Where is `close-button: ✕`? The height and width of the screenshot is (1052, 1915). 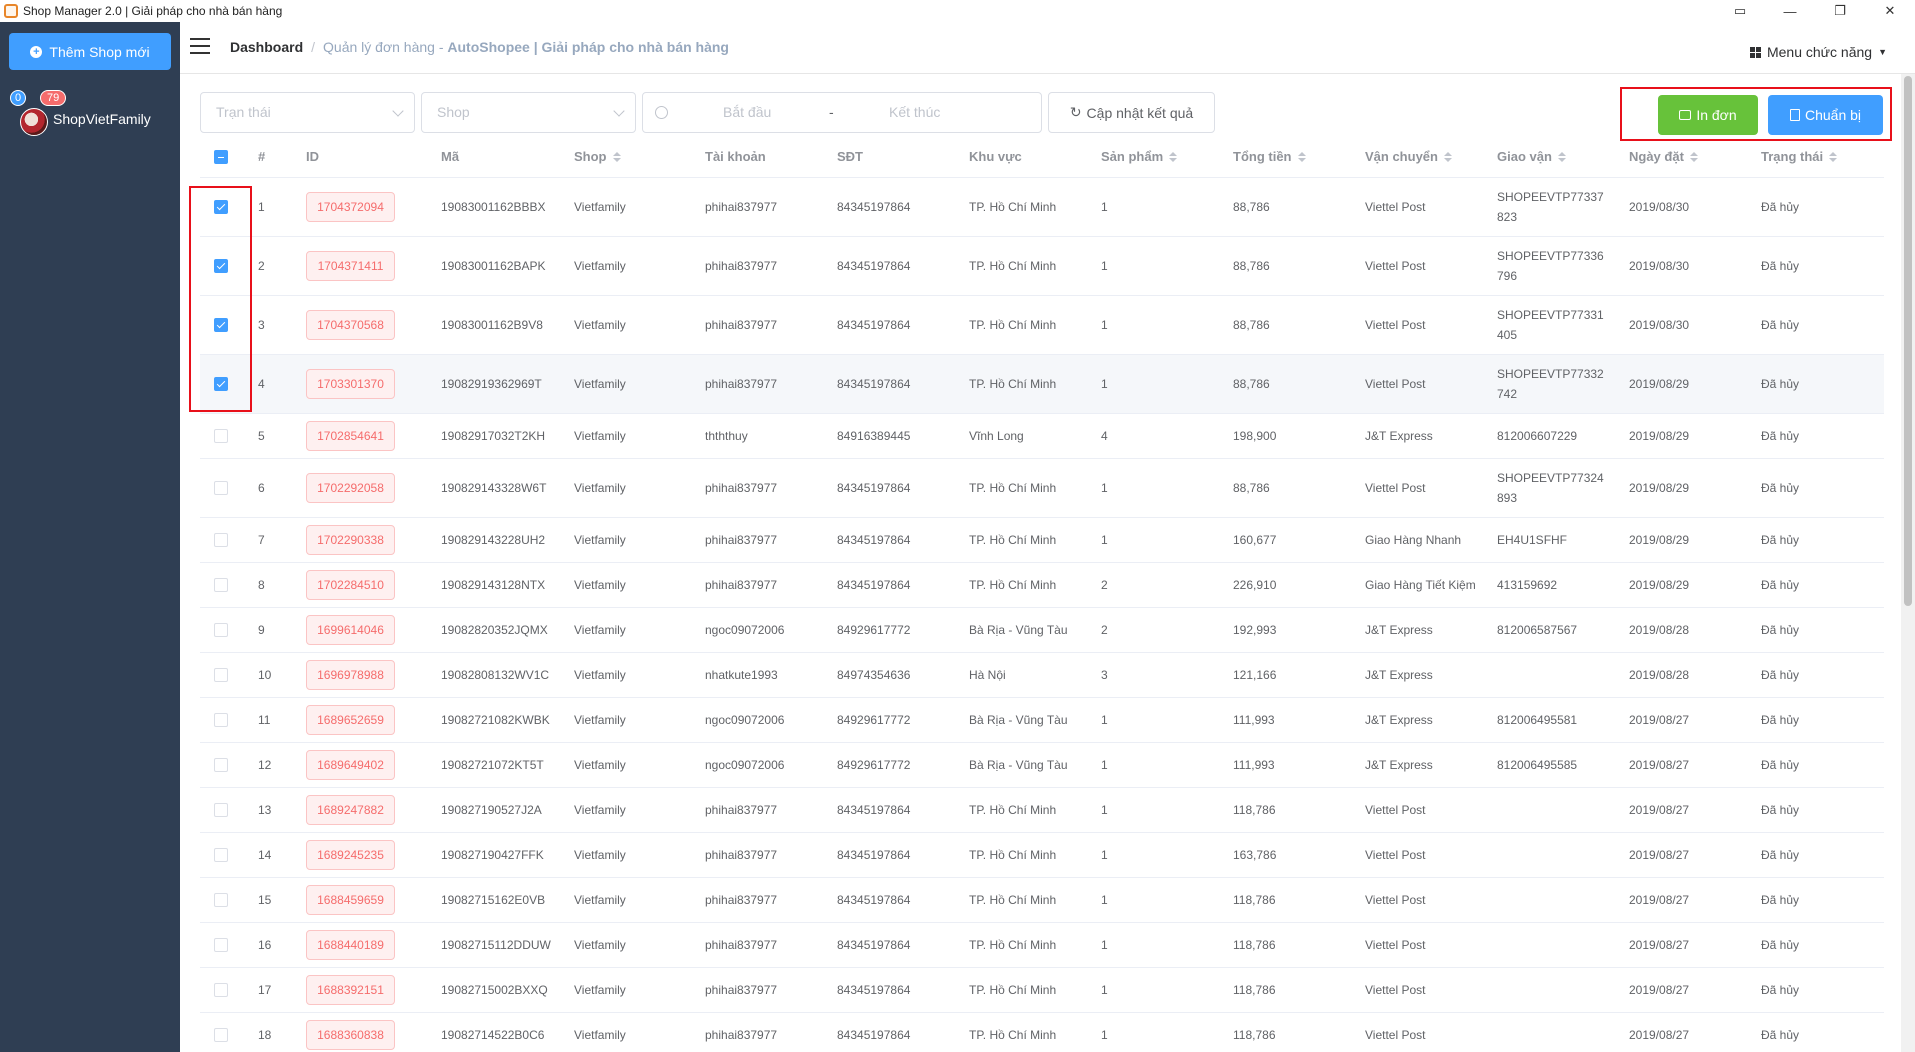
close-button: ✕ is located at coordinates (1890, 11).